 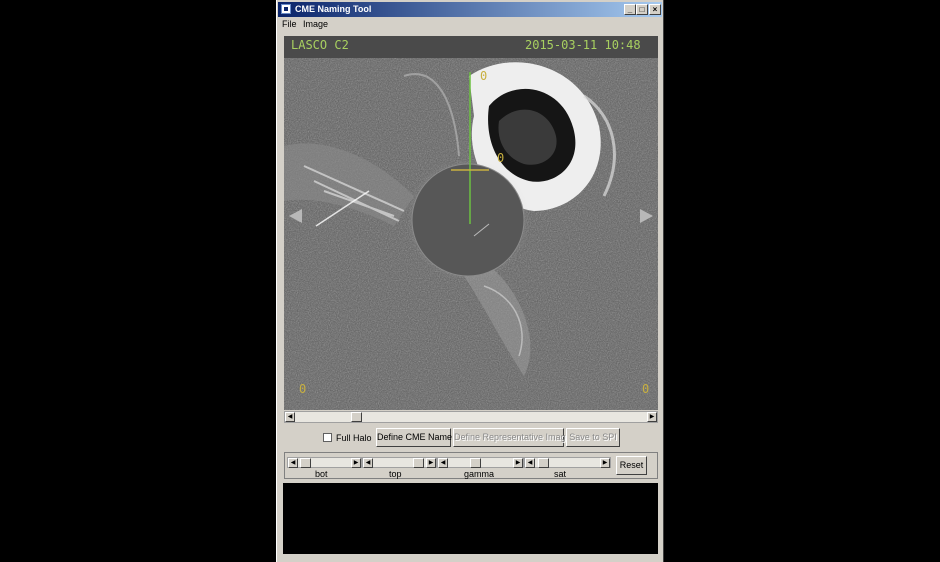 I want to click on slider-sat-right-arrow: ▶, so click(x=605, y=463).